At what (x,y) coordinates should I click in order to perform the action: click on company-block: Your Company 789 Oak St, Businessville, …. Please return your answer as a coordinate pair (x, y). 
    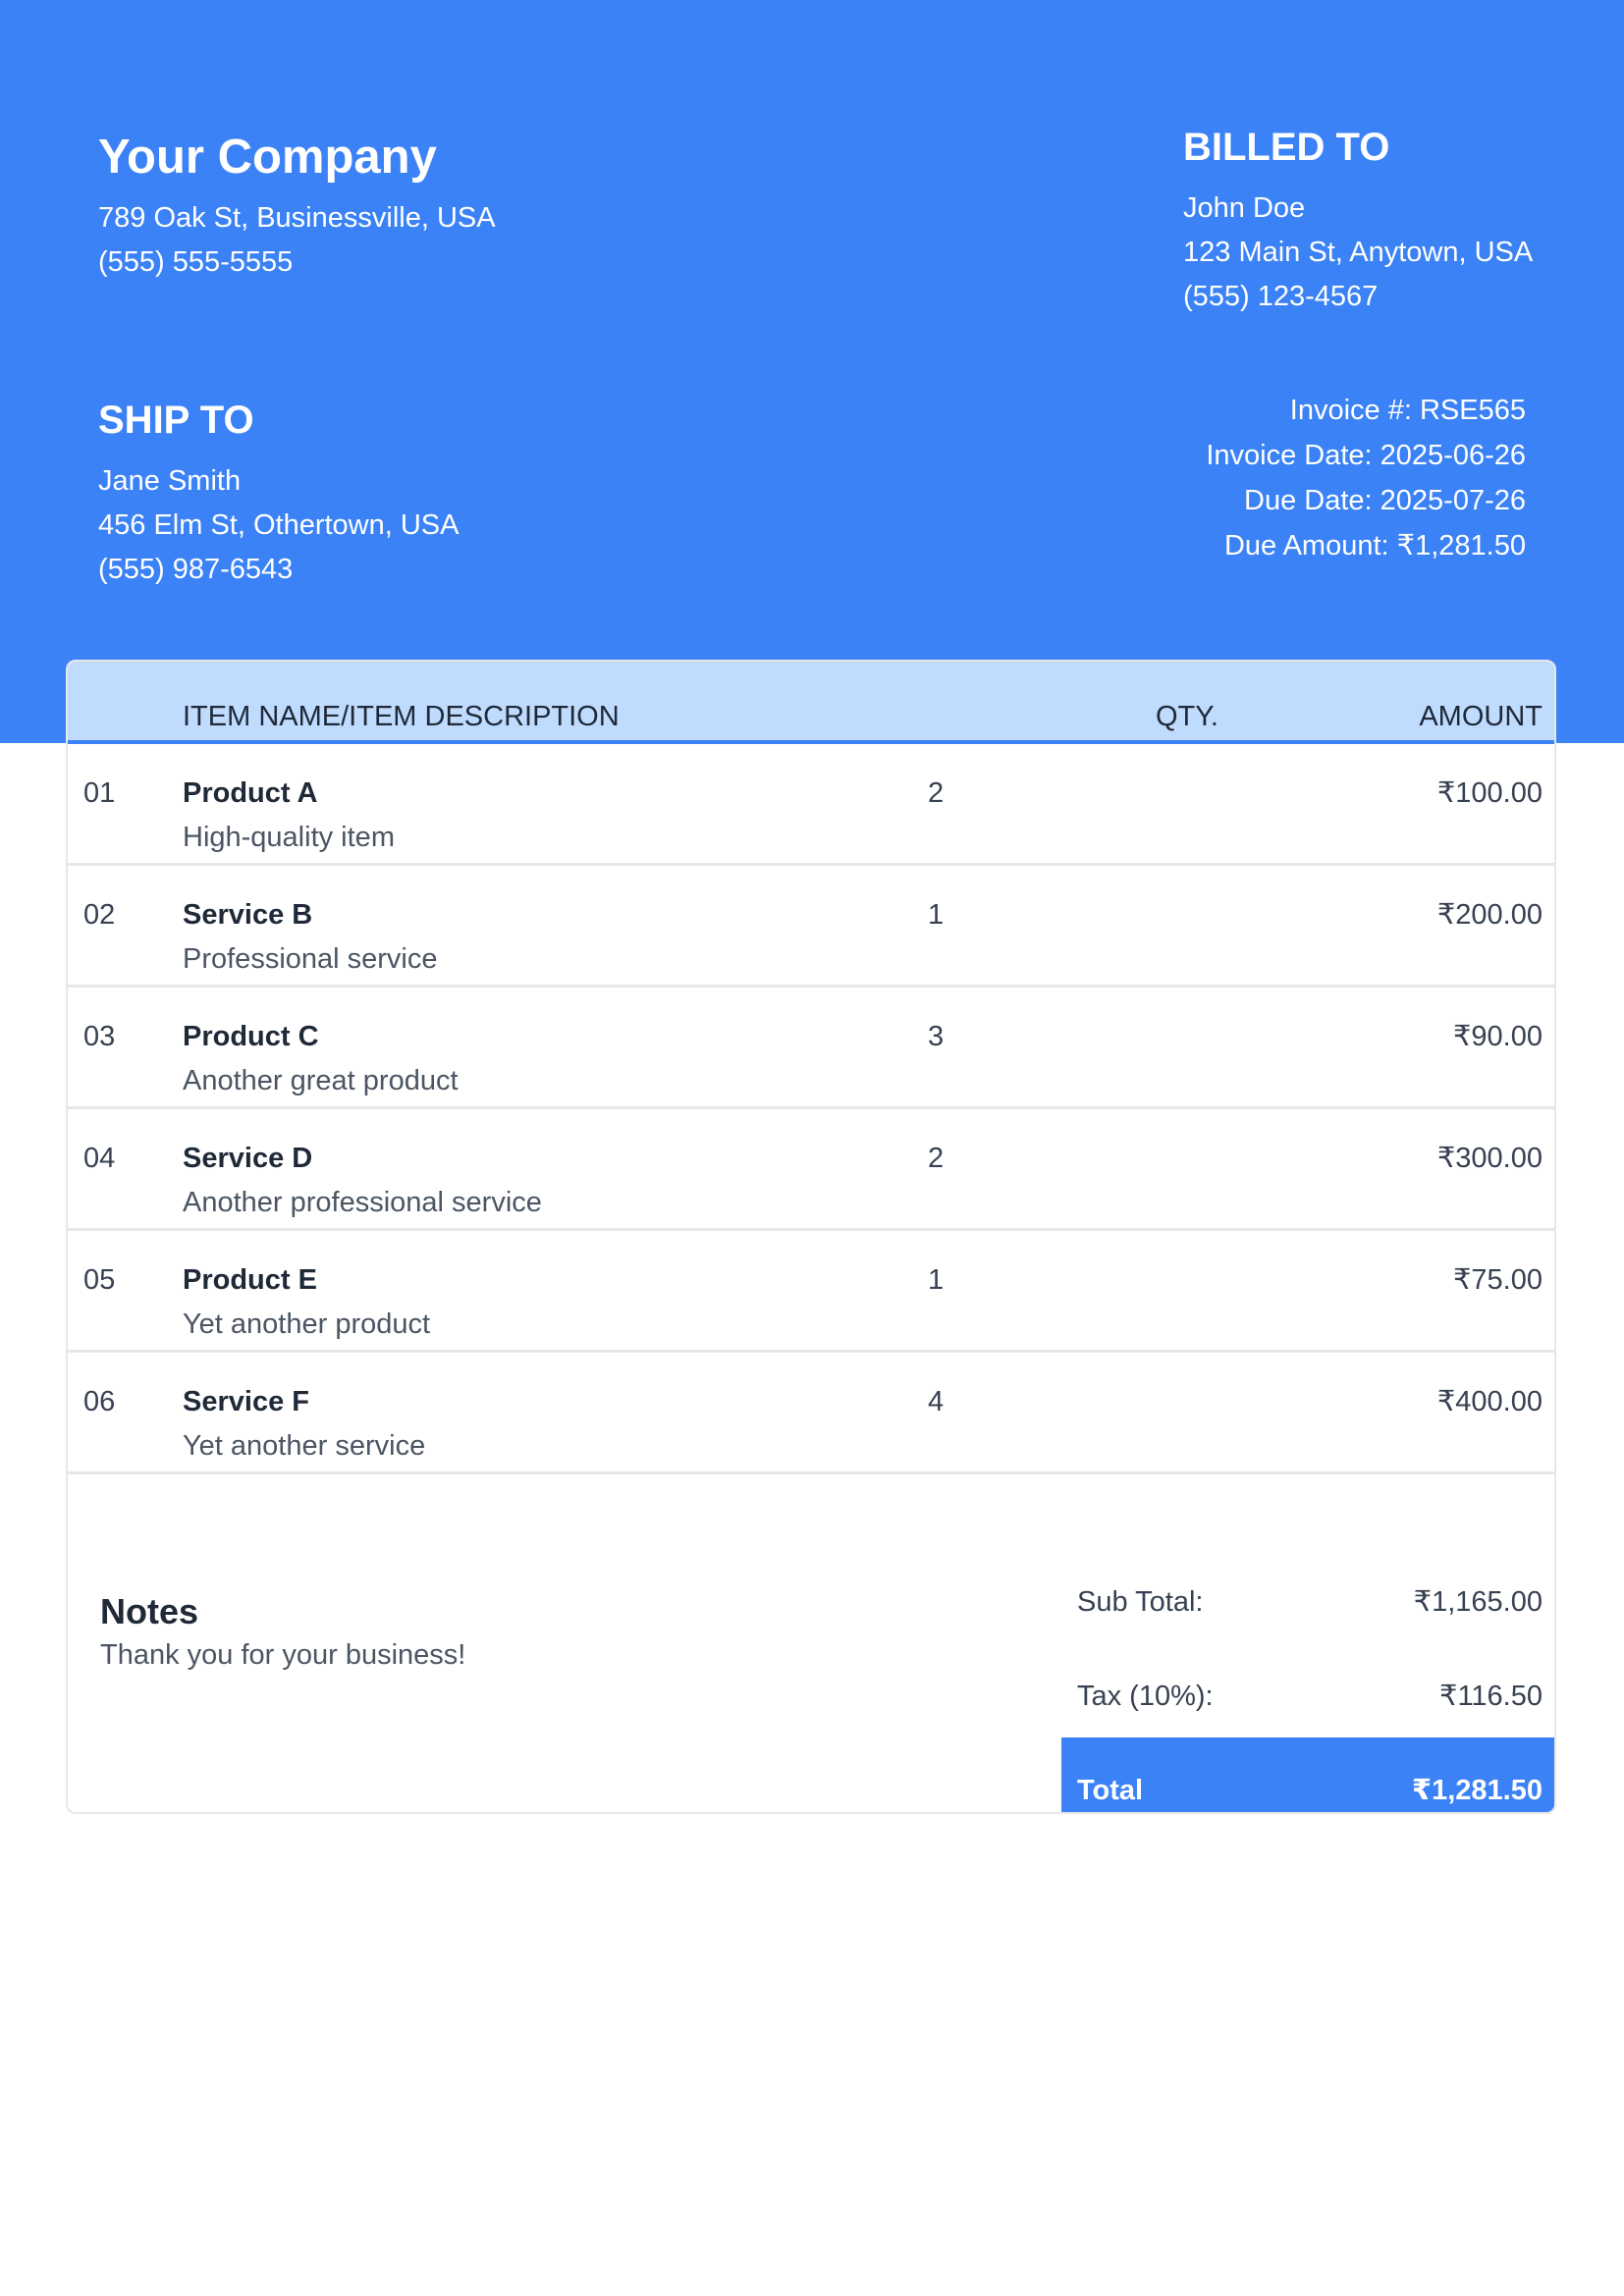
    Looking at the image, I should click on (297, 205).